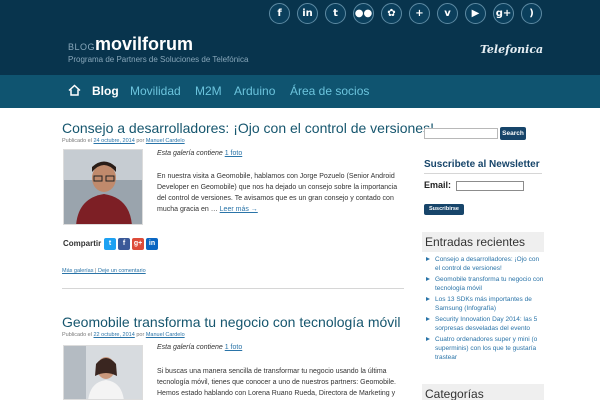 The width and height of the screenshot is (600, 400). I want to click on newsletter-title: Suscribete al Newsletter, so click(482, 164).